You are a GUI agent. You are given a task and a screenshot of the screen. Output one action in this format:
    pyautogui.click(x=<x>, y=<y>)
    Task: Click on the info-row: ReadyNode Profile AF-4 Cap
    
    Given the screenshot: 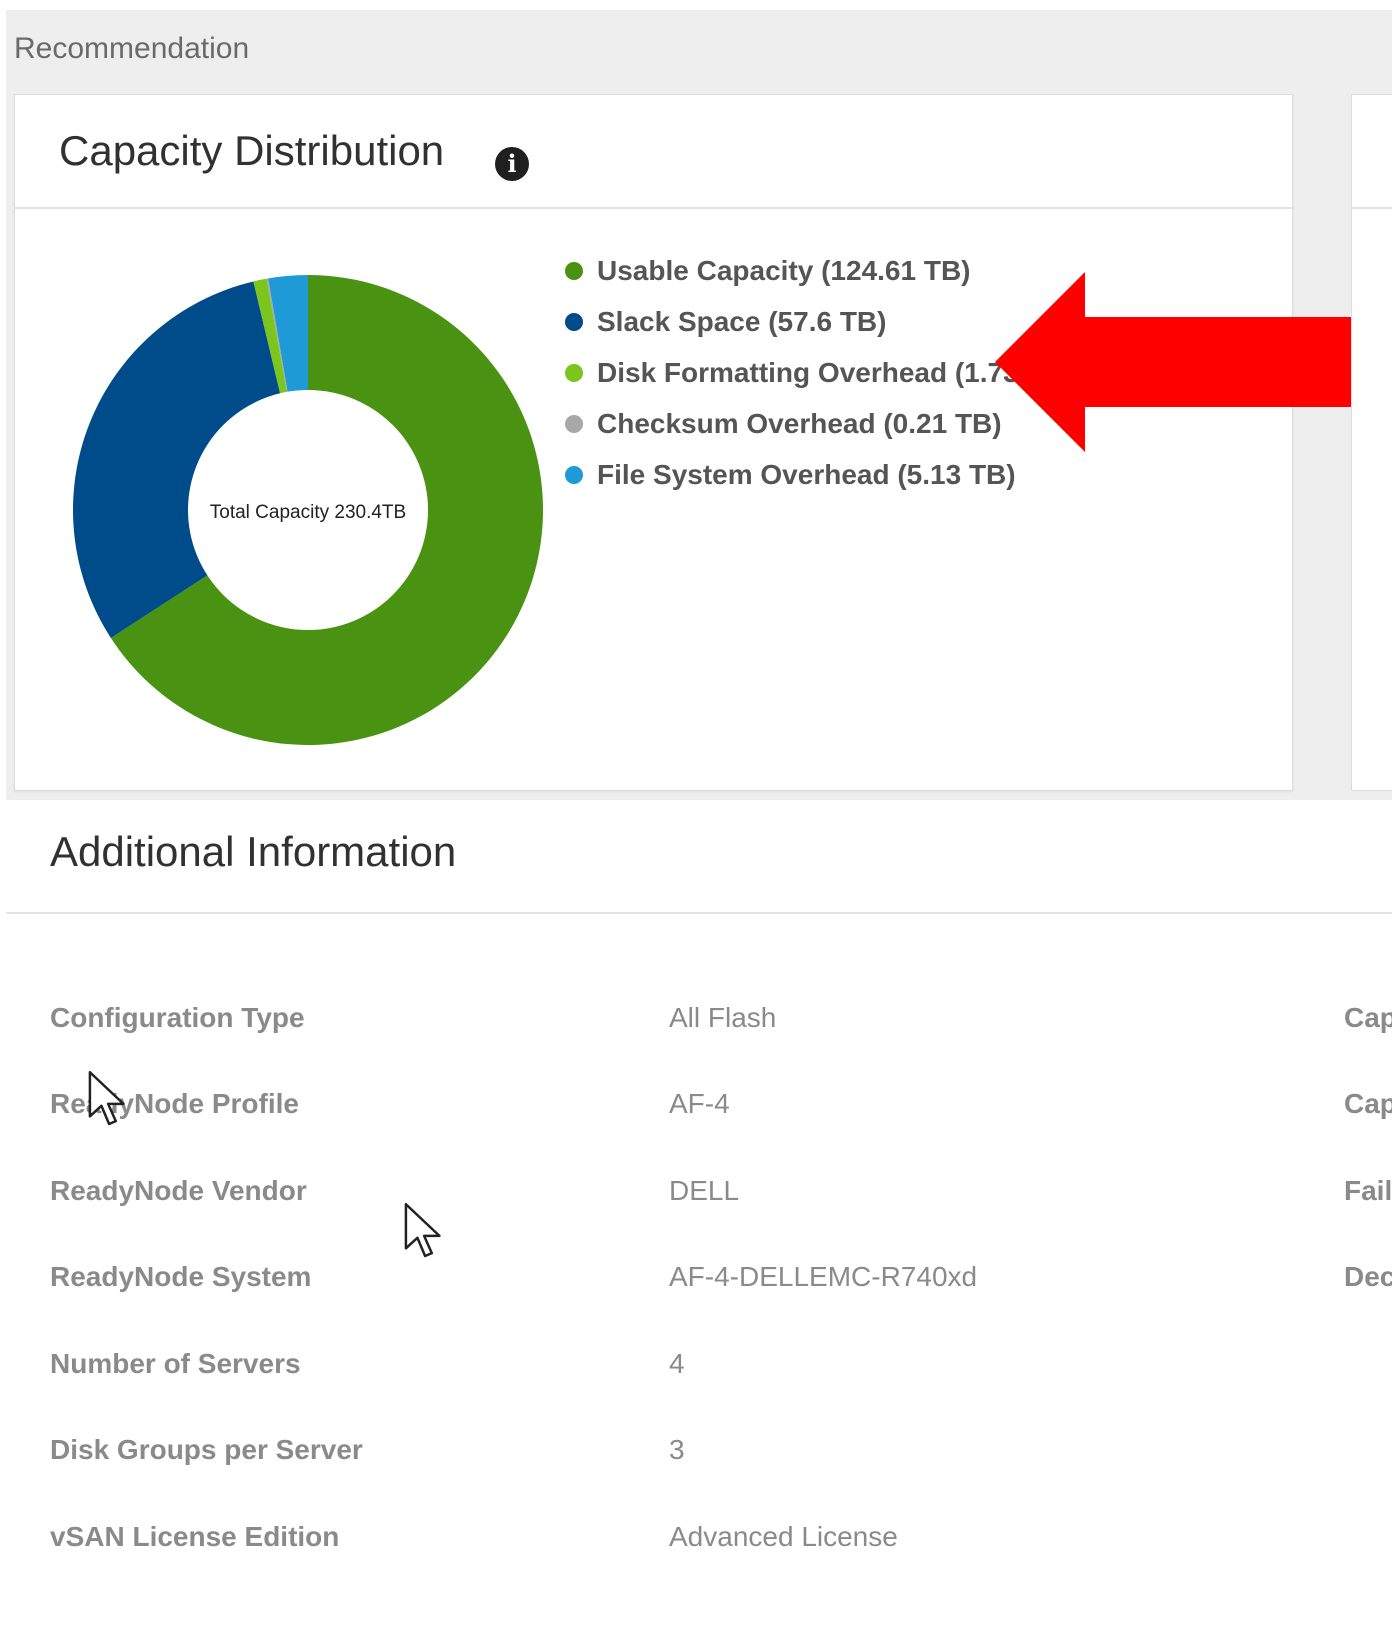 What is the action you would take?
    pyautogui.click(x=699, y=1118)
    